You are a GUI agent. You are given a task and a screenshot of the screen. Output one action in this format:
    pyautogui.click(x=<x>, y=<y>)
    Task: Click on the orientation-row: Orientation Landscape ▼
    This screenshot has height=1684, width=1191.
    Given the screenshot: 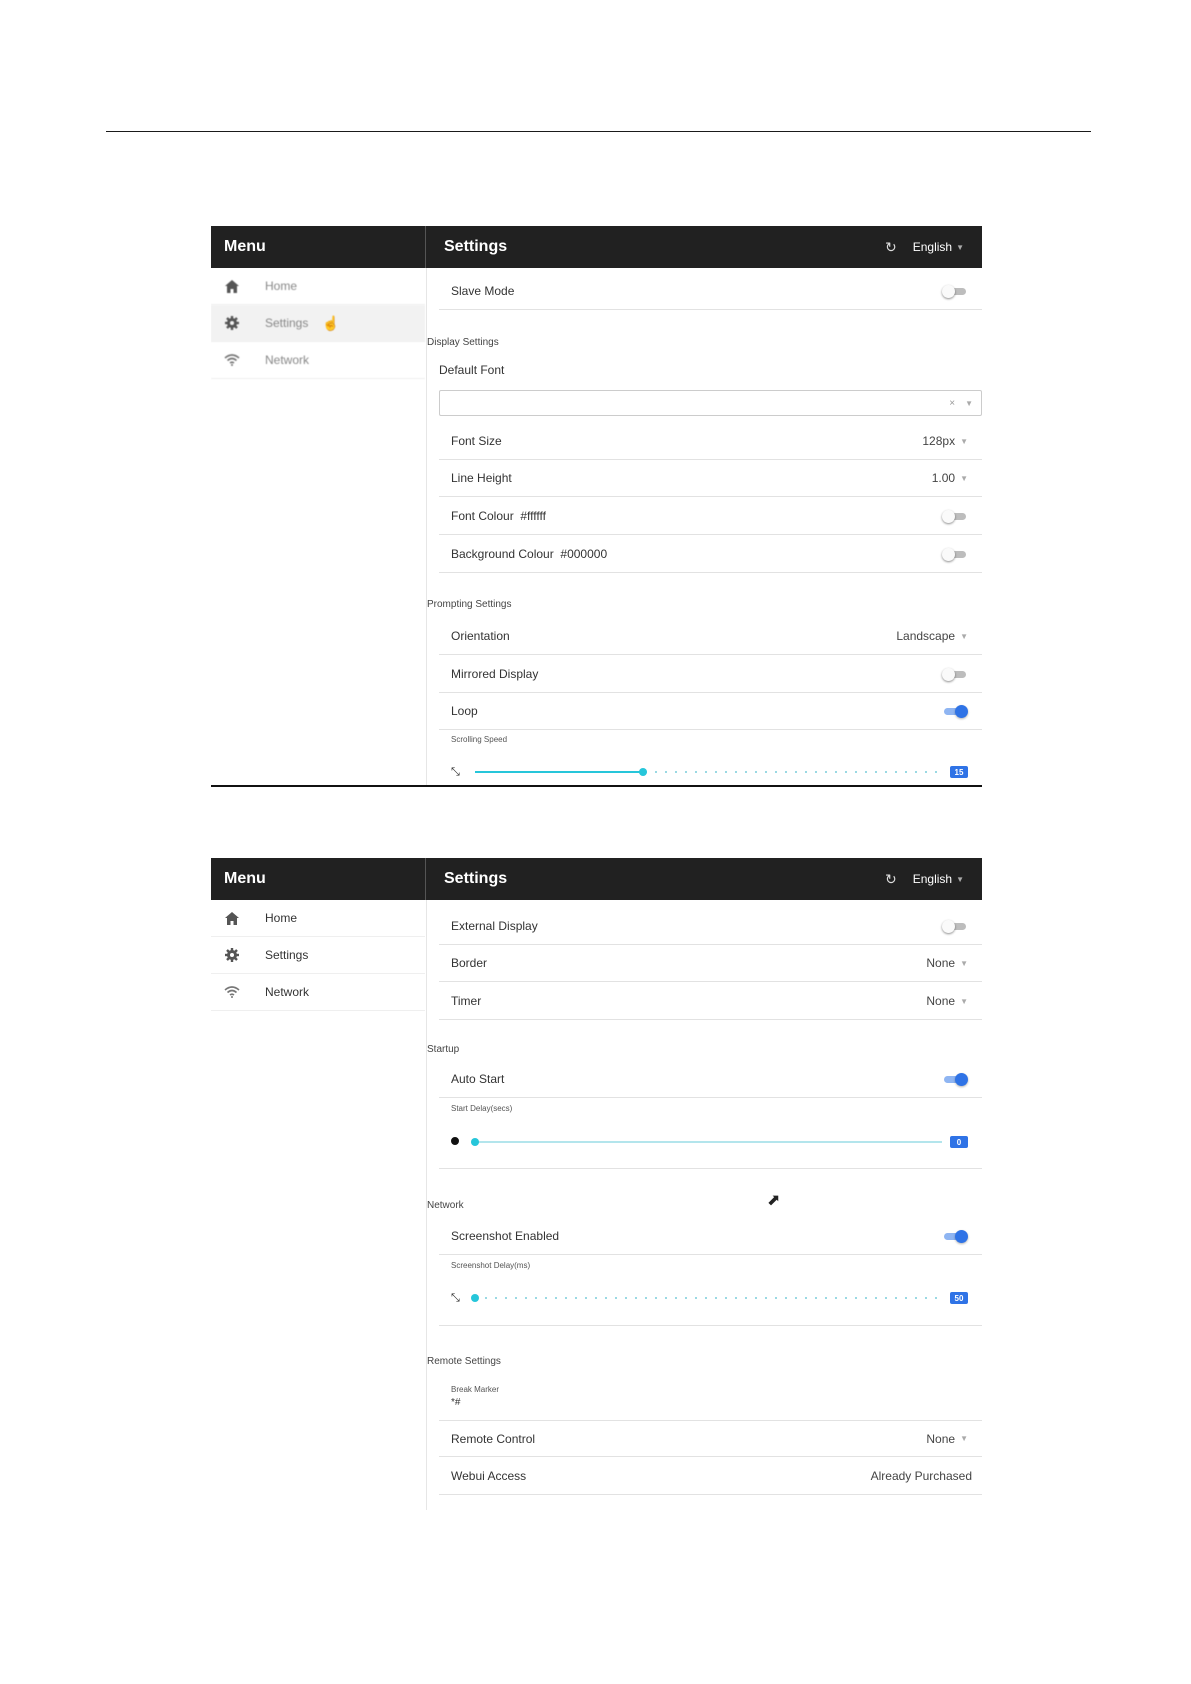 What is the action you would take?
    pyautogui.click(x=710, y=636)
    